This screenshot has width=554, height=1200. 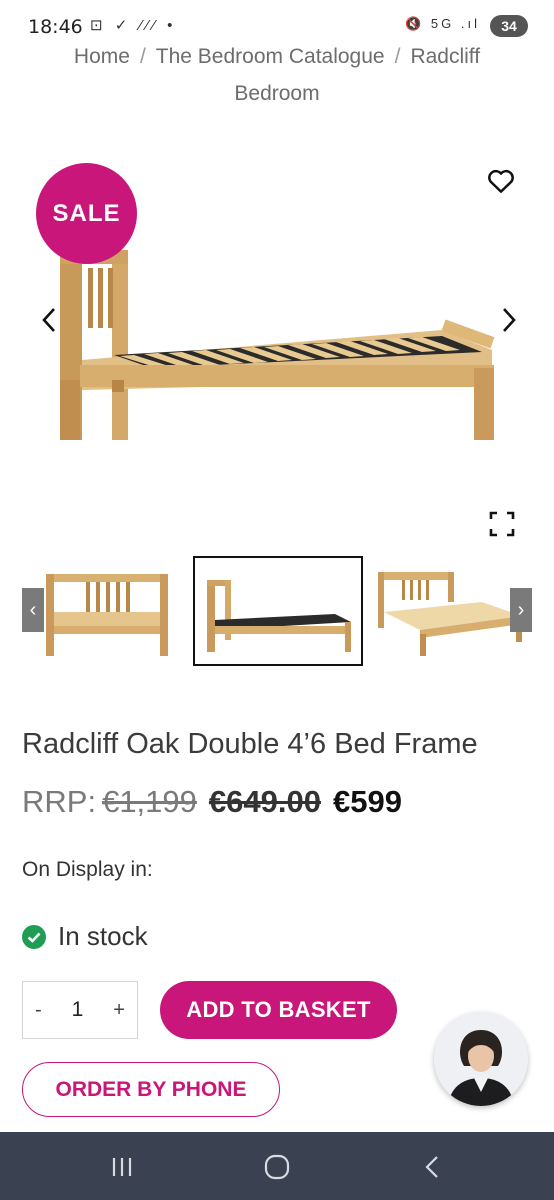 I want to click on signal-icons: 🔇 5G .ıl, so click(x=442, y=23).